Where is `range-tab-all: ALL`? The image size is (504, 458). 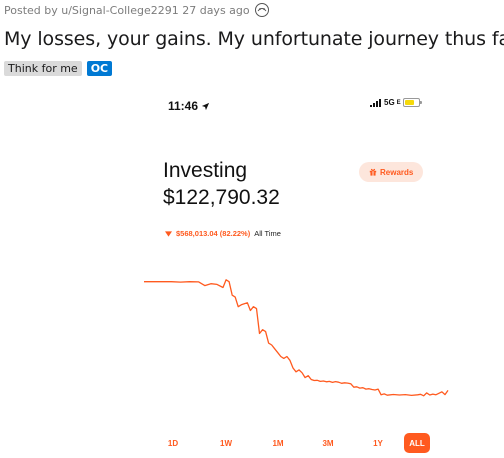
range-tab-all: ALL is located at coordinates (417, 443).